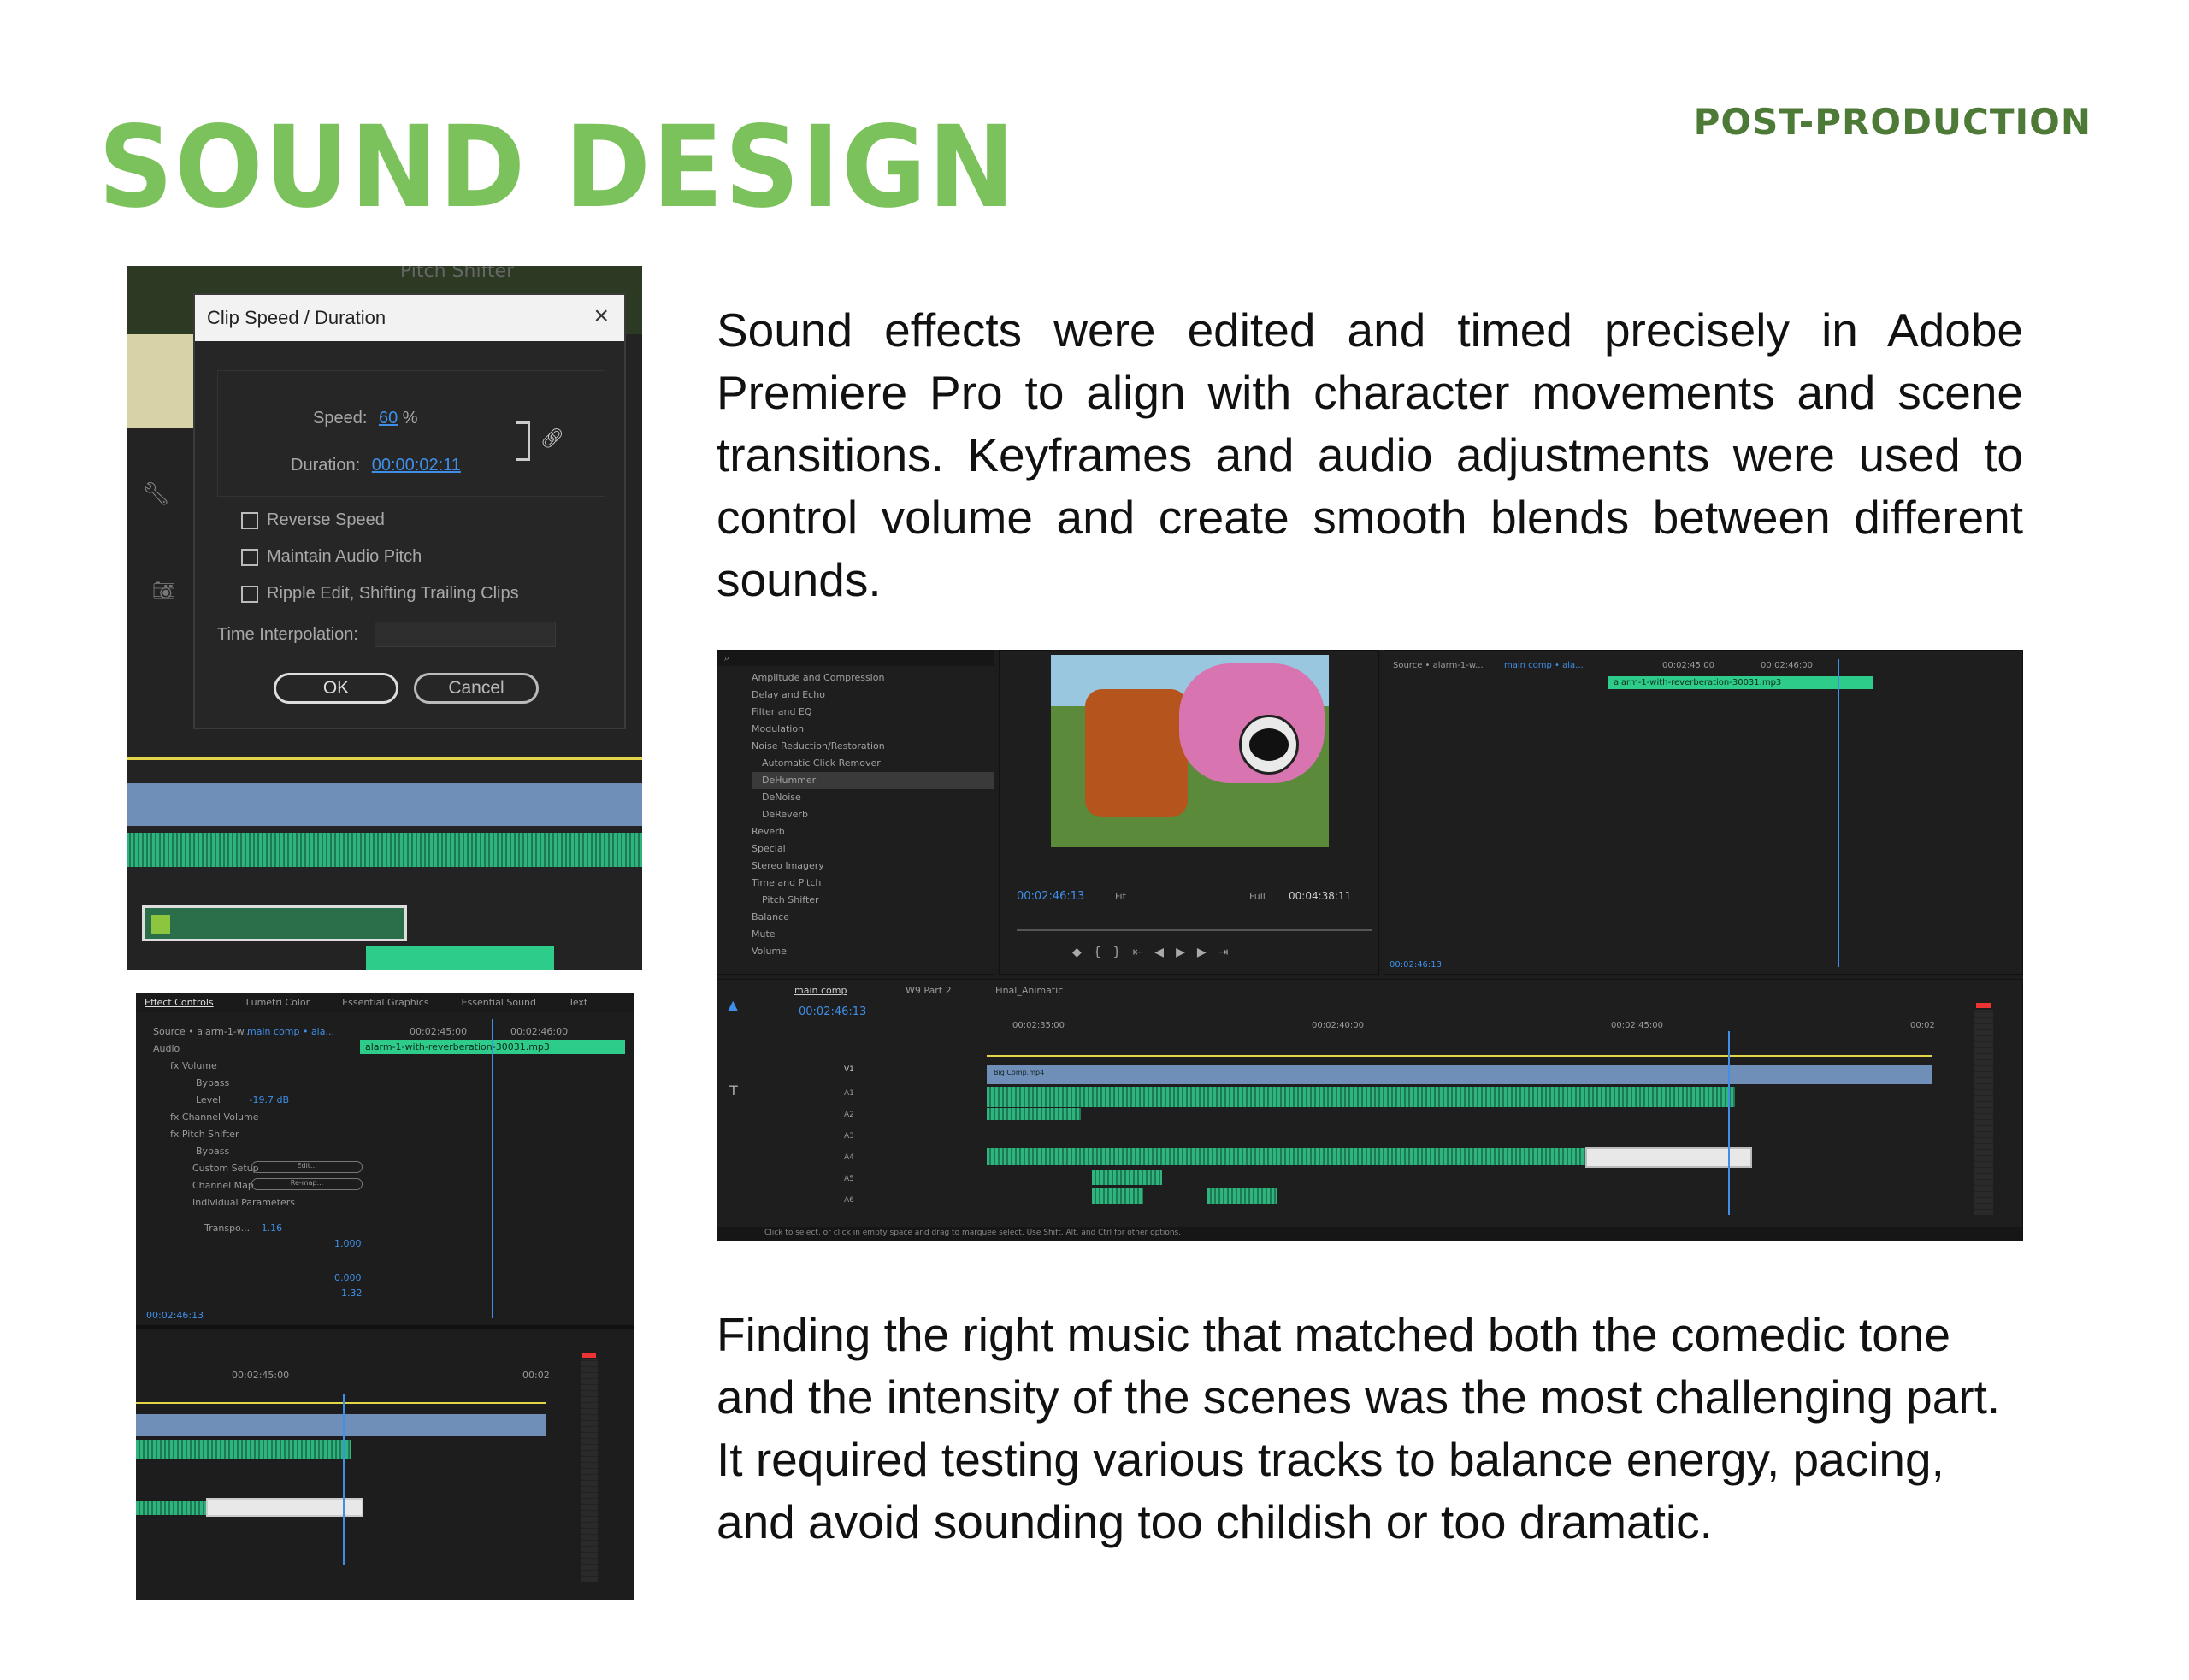 The image size is (2189, 1680). What do you see at coordinates (601, 316) in the screenshot?
I see `close-icon: ×` at bounding box center [601, 316].